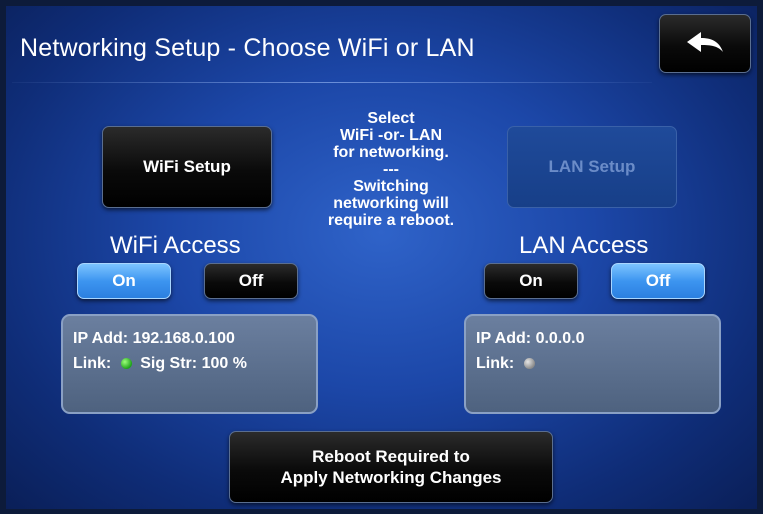  I want to click on header-divider, so click(332, 82).